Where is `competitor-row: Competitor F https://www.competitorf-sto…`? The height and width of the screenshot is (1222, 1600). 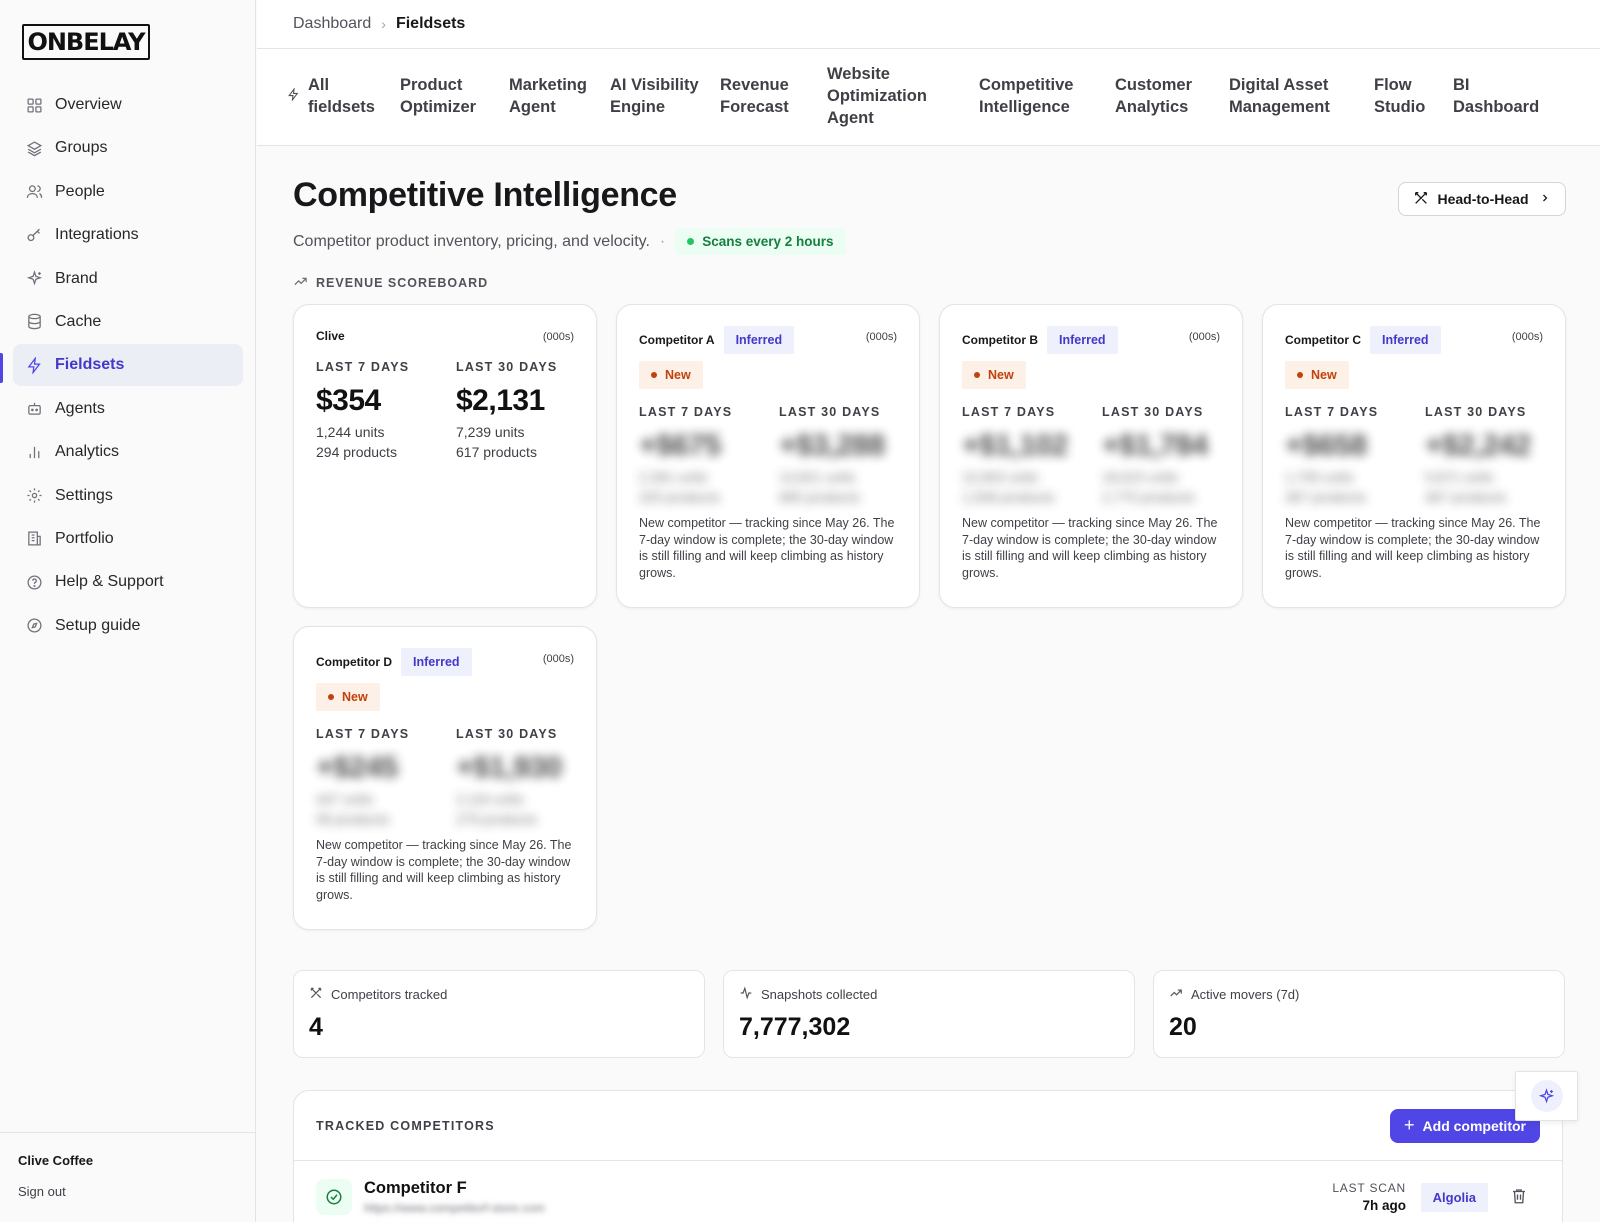 competitor-row: Competitor F https://www.competitorf-sto… is located at coordinates (928, 1191).